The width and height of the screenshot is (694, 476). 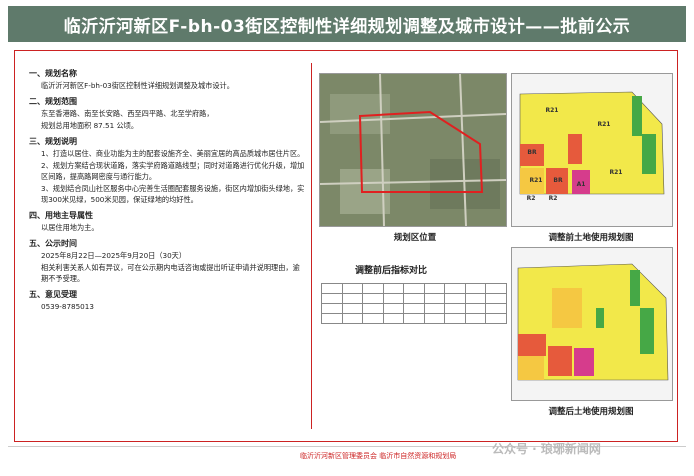 What do you see at coordinates (167, 221) in the screenshot?
I see `section-4: 四、用地主导属性 以居住用地为主。` at bounding box center [167, 221].